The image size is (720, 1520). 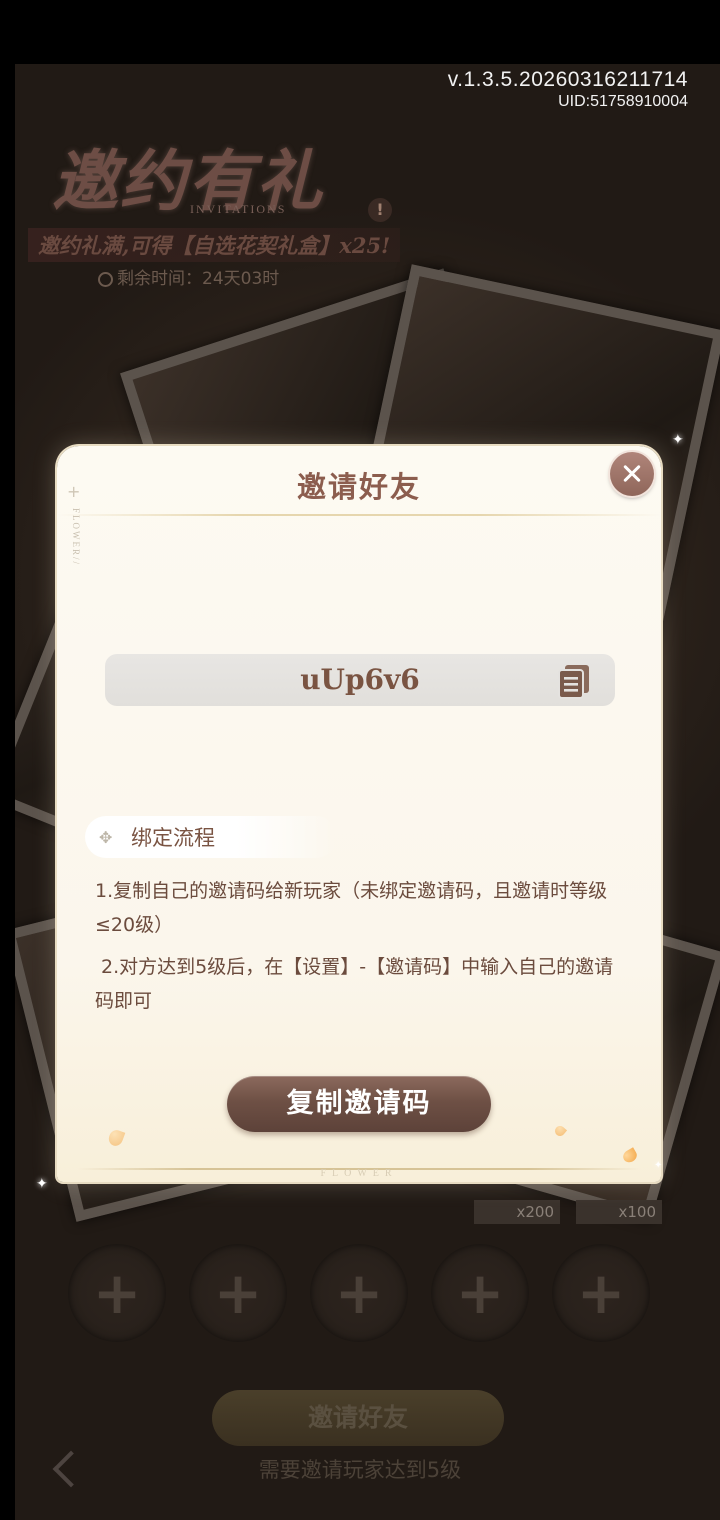 What do you see at coordinates (359, 515) in the screenshot?
I see `title-divider` at bounding box center [359, 515].